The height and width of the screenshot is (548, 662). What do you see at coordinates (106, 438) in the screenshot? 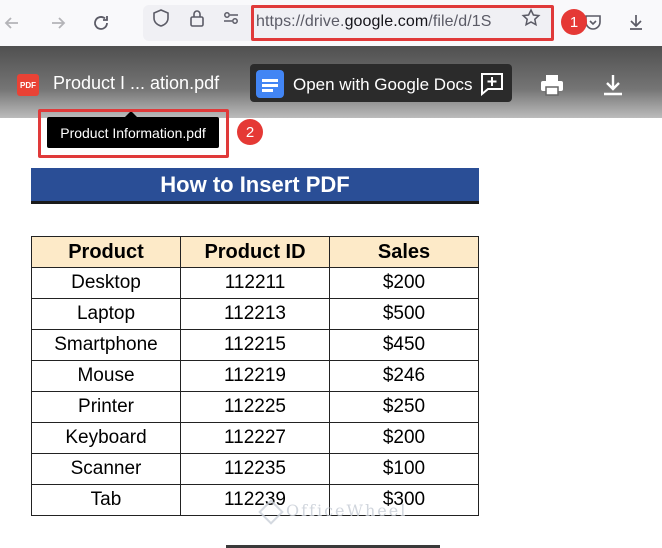
I see `cell-product: Keyboard` at bounding box center [106, 438].